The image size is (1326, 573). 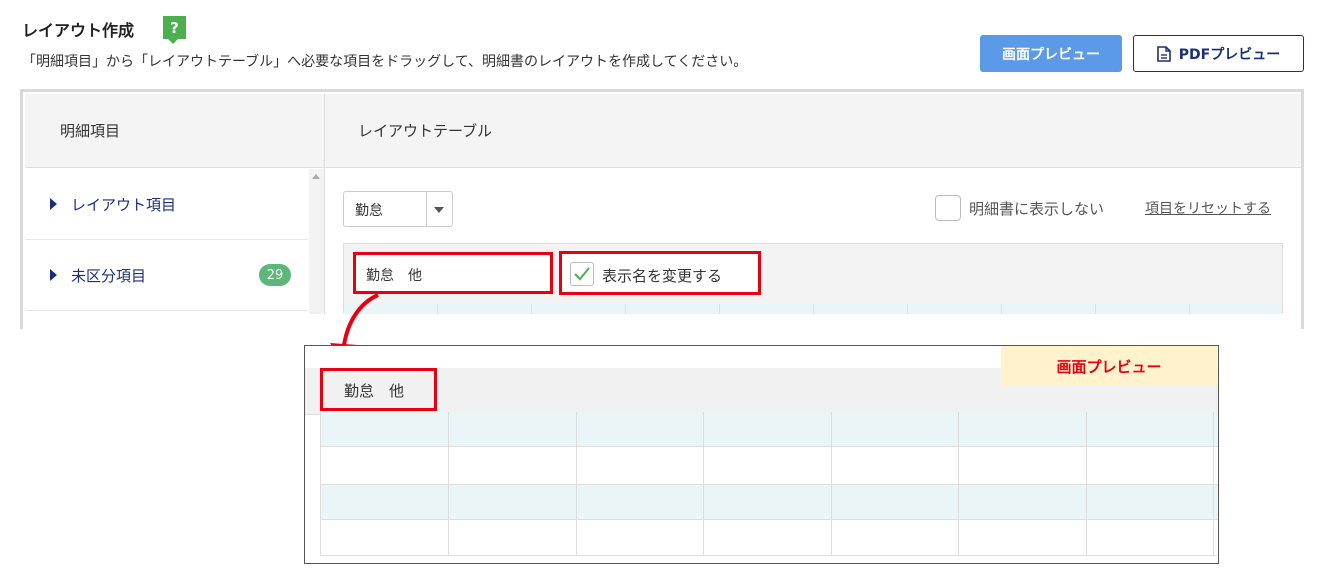 I want to click on pdf-preview-button: PDFプレビュー, so click(x=1218, y=53).